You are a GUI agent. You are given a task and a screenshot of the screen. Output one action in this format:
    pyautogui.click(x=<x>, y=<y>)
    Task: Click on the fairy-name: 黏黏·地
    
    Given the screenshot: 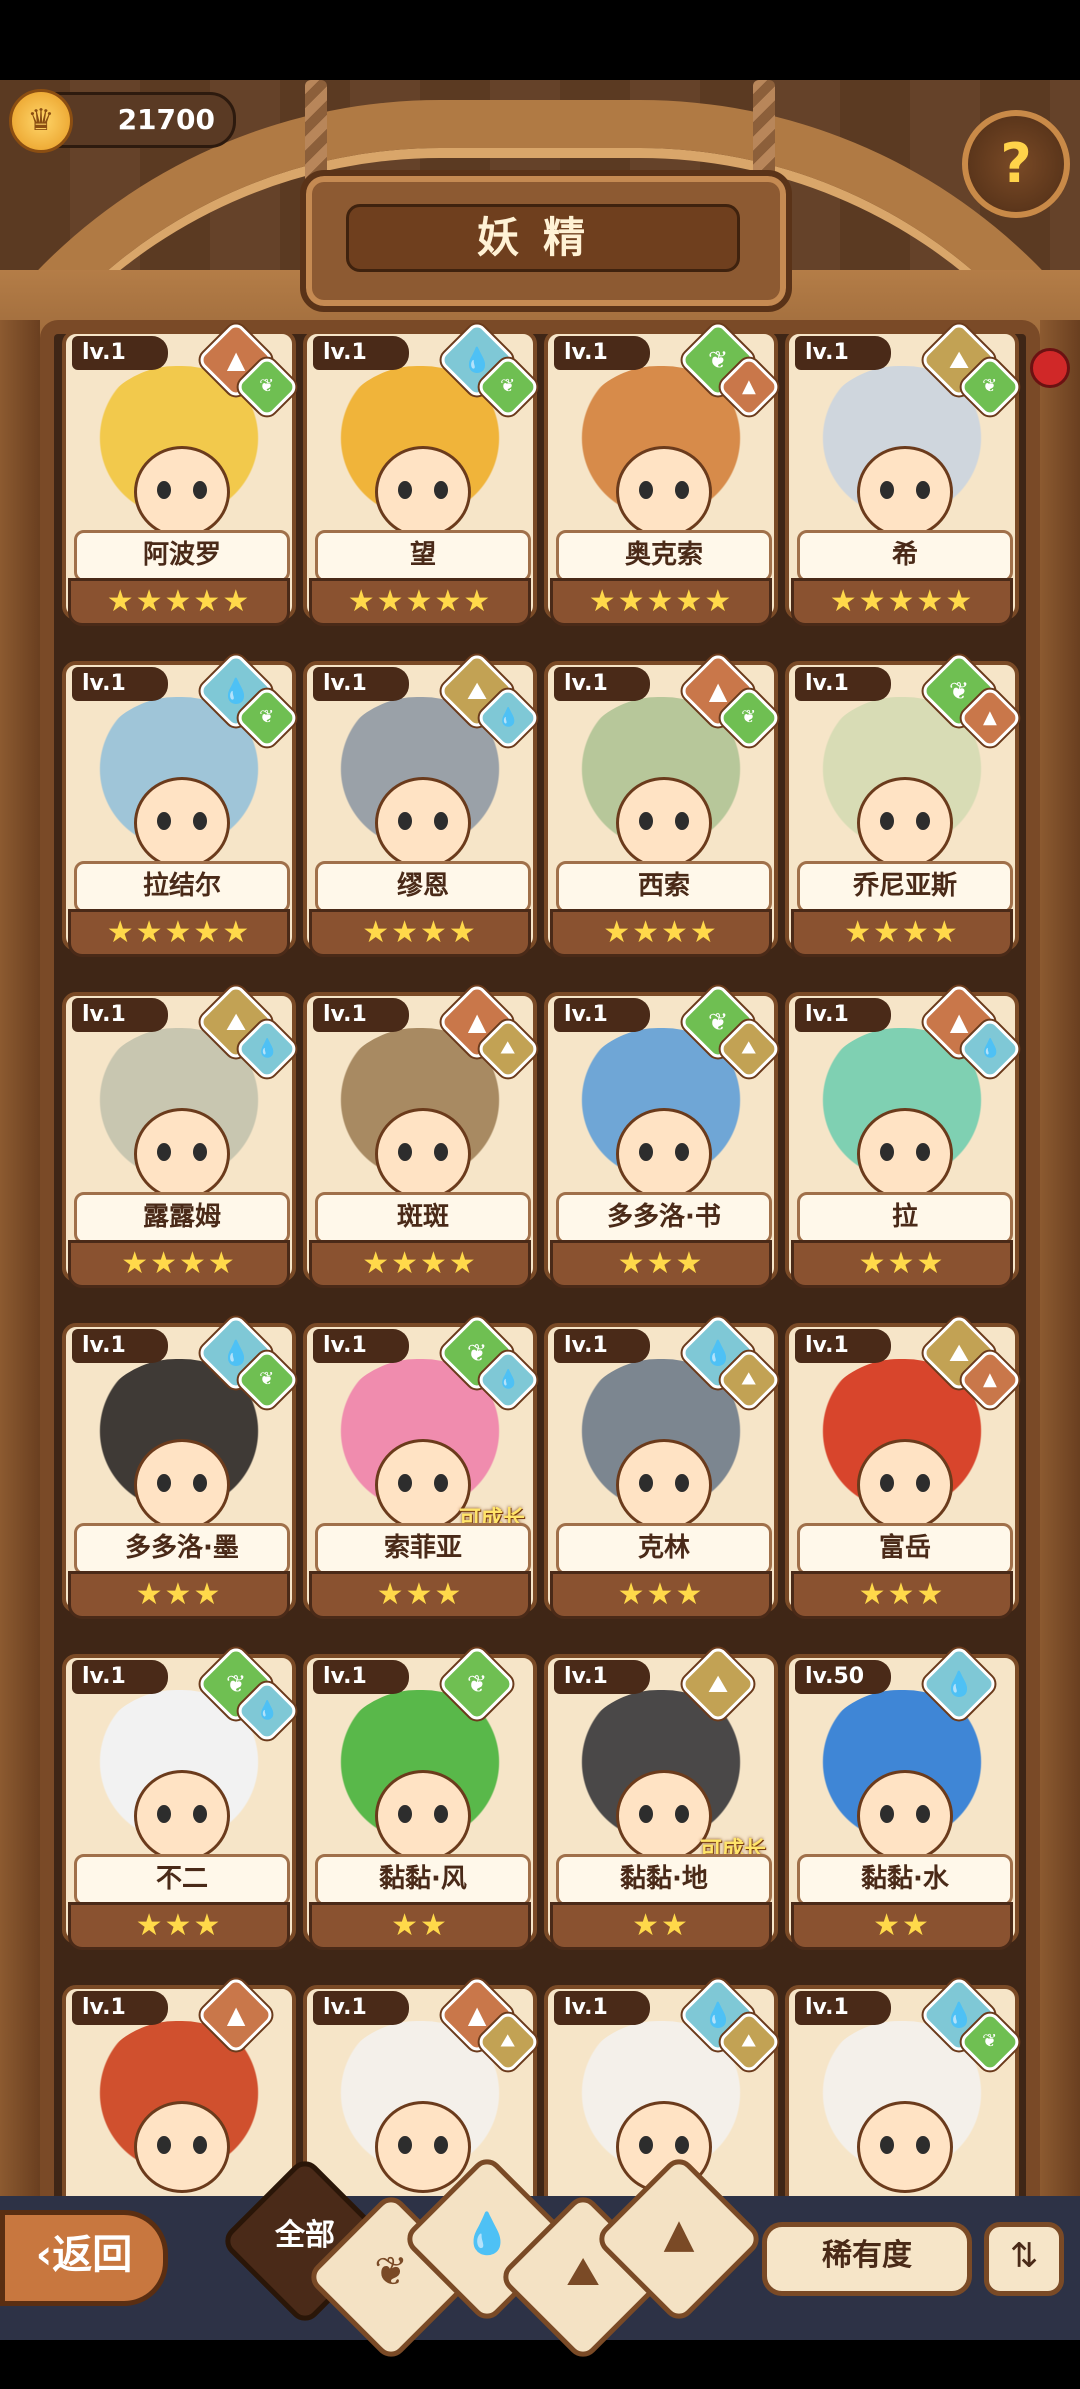 What is the action you would take?
    pyautogui.click(x=664, y=1880)
    